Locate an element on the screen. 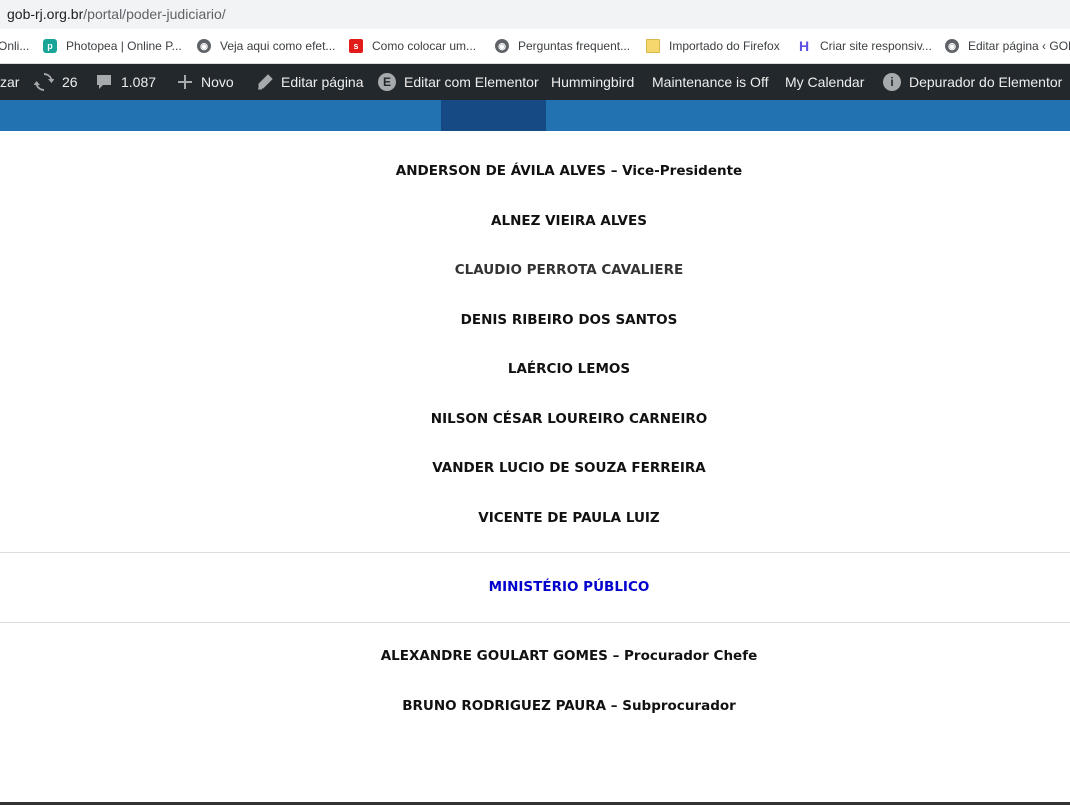 This screenshot has height=805, width=1070. customize-label: zar is located at coordinates (10, 82).